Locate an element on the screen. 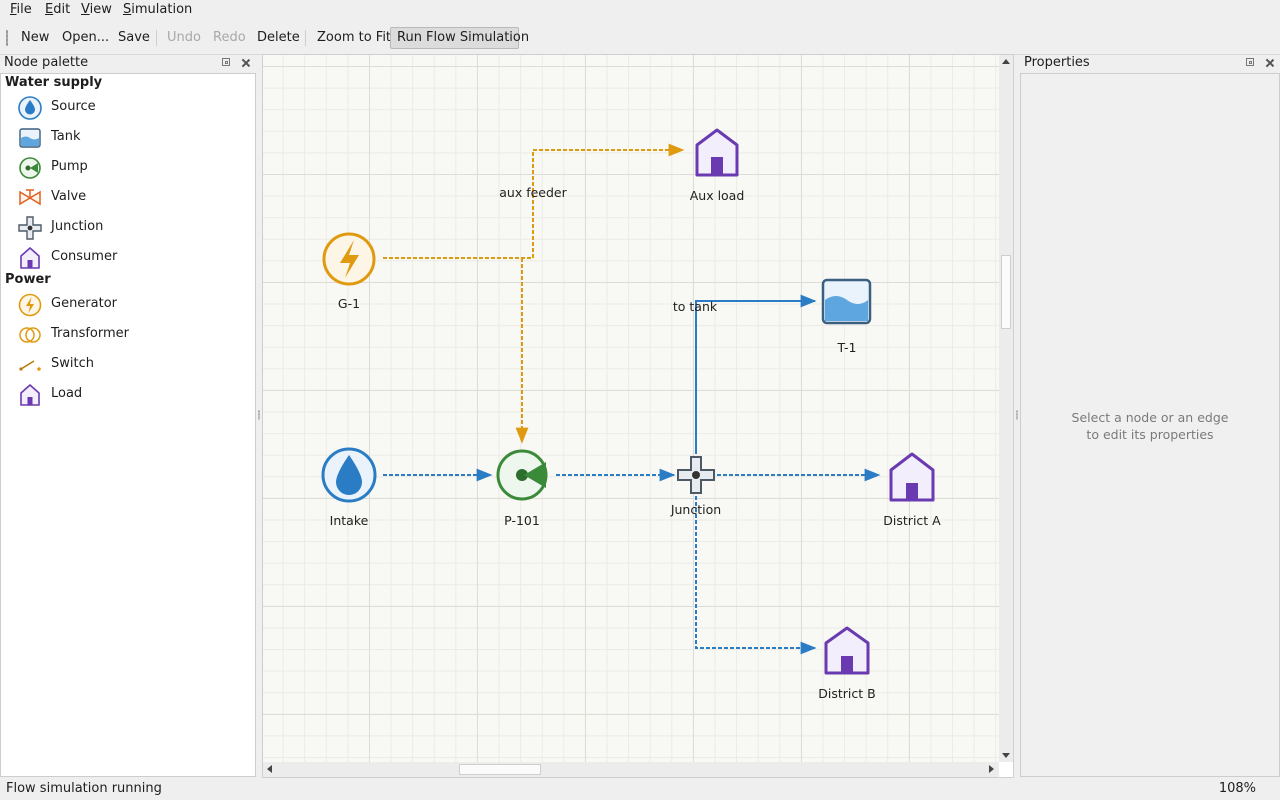 Image resolution: width=1280 pixels, height=800 pixels. pump-icon is located at coordinates (30, 168).